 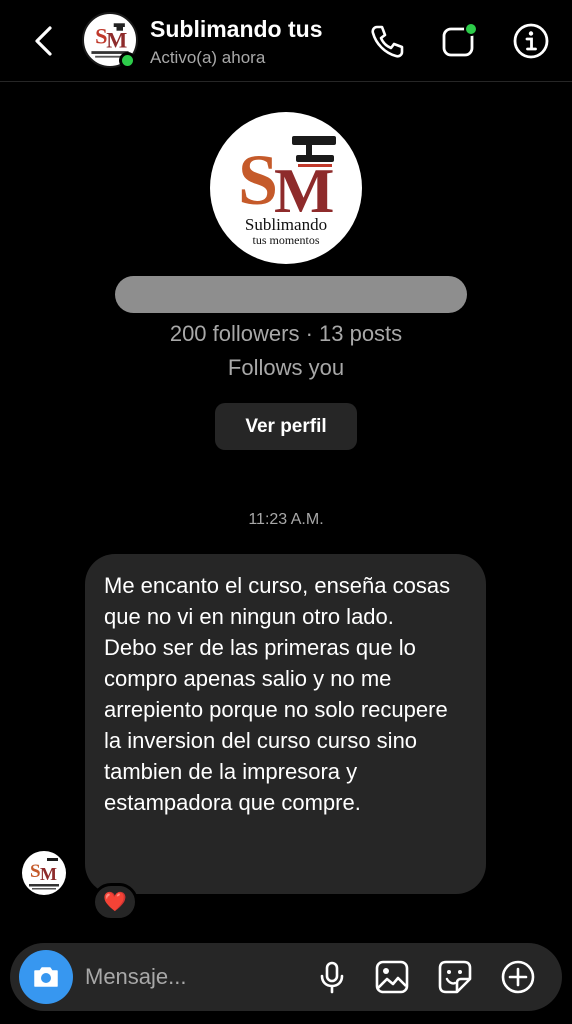 I want to click on message-input, so click(x=195, y=977).